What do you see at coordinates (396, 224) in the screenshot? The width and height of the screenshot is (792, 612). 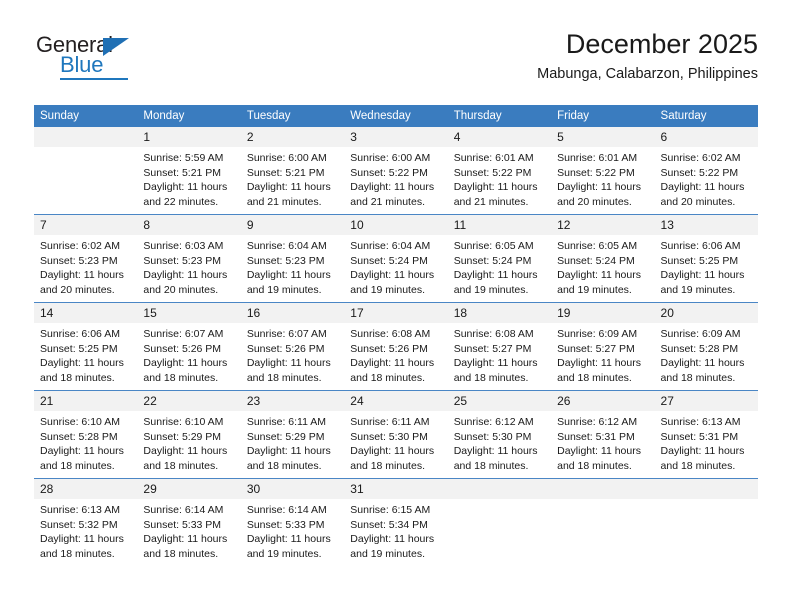 I see `day-number: 10` at bounding box center [396, 224].